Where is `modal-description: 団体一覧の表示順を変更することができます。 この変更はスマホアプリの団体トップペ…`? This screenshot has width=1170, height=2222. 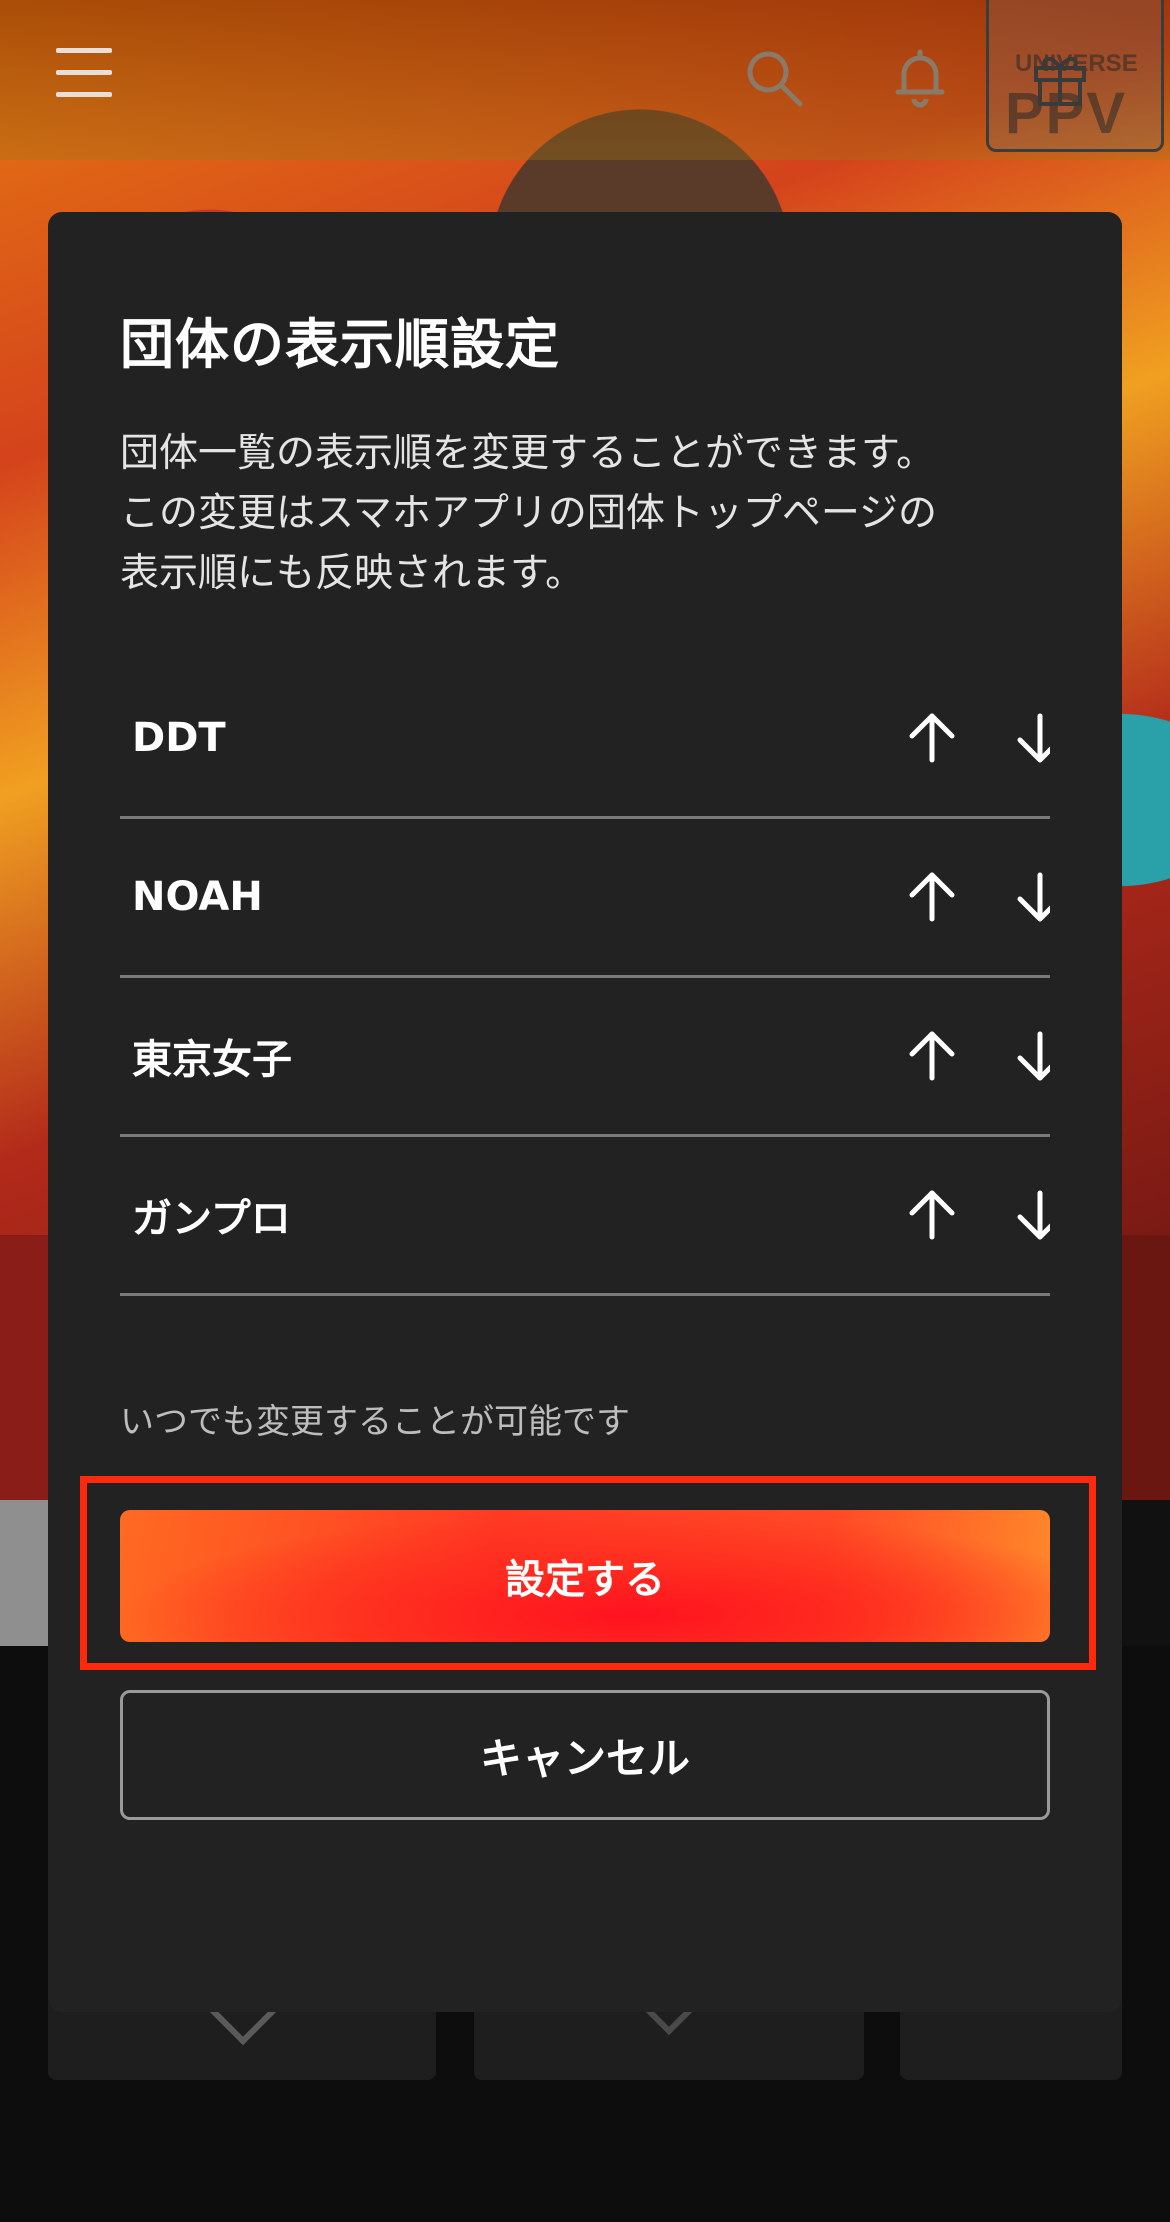 modal-description: 団体一覧の表示順を変更することができます。 この変更はスマホアプリの団体トップペ… is located at coordinates (590, 514).